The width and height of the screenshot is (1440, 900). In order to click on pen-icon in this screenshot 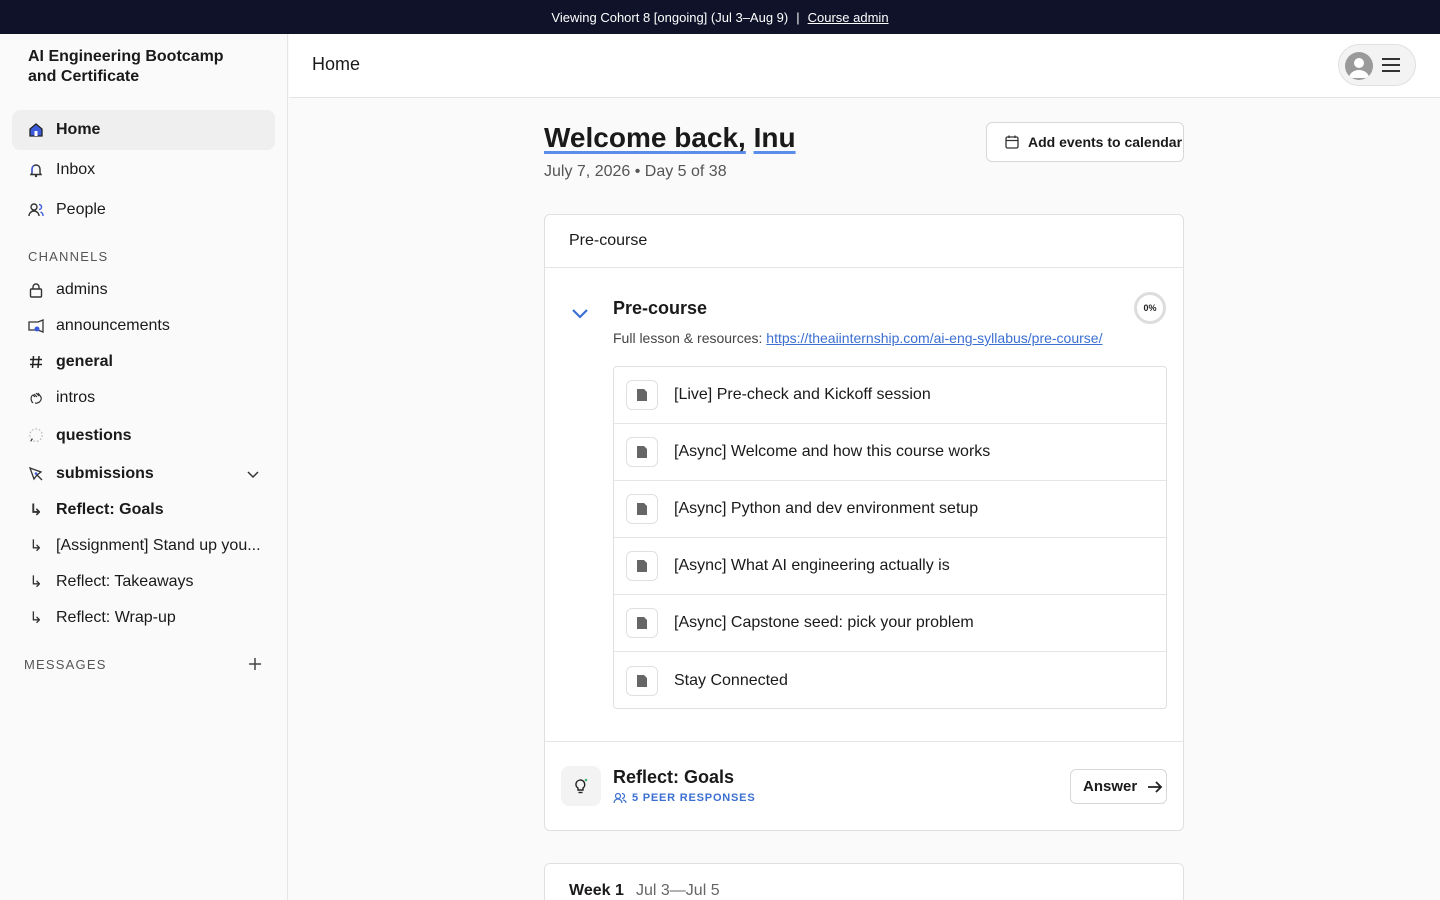, I will do `click(36, 474)`.